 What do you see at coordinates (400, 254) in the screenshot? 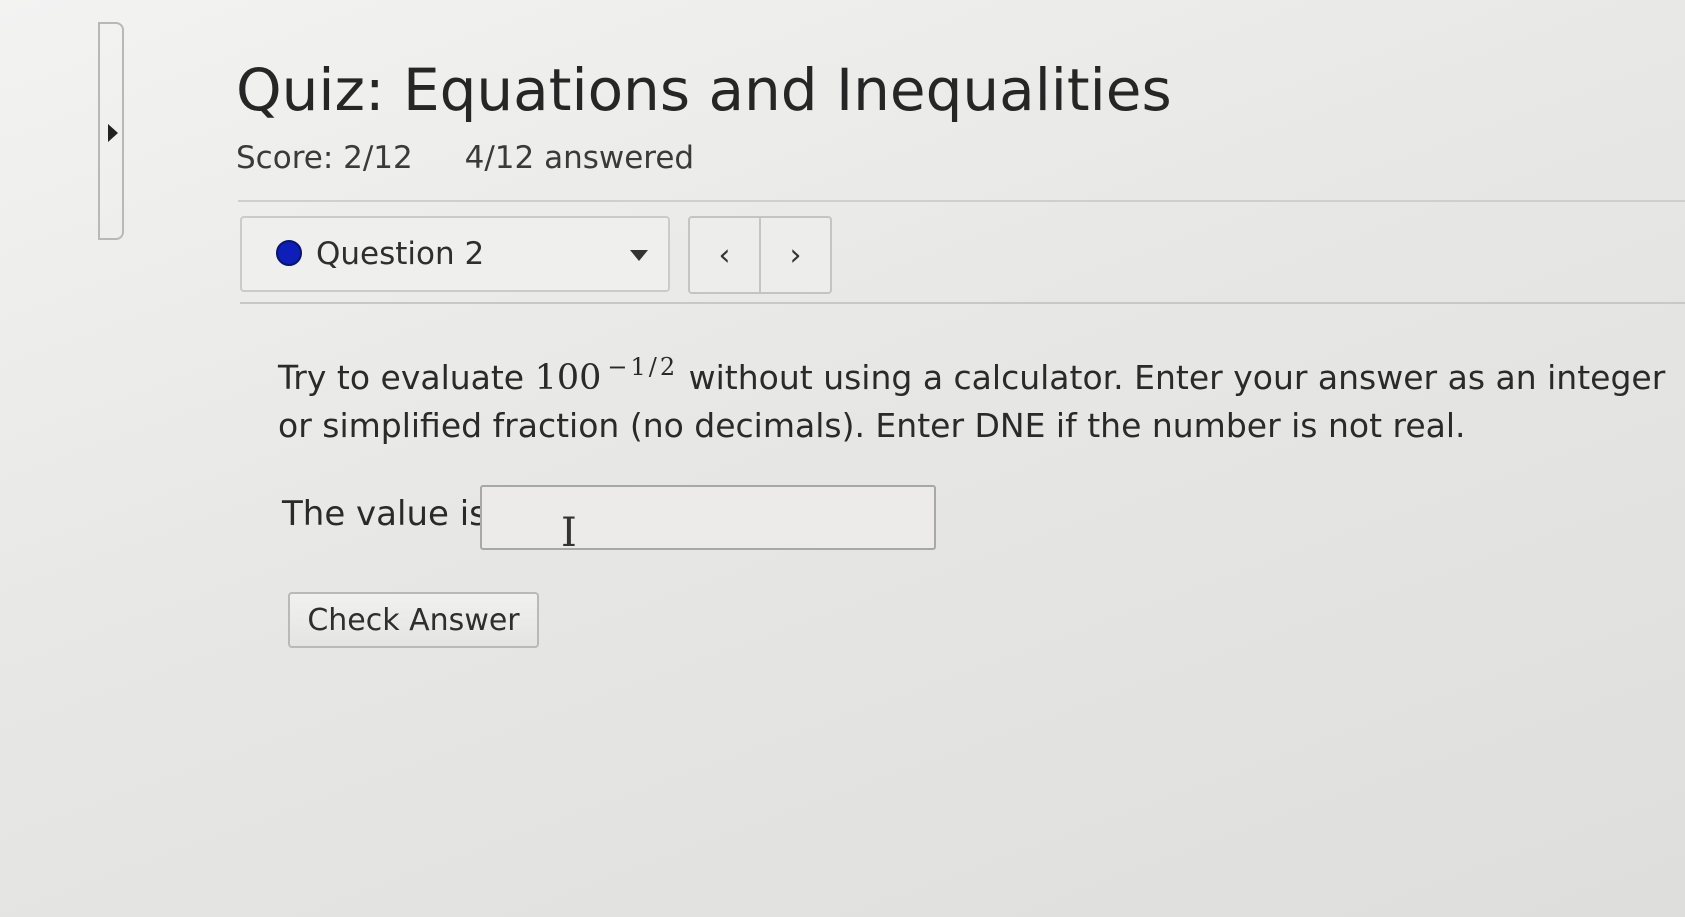
I see `question-select-label: Question 2` at bounding box center [400, 254].